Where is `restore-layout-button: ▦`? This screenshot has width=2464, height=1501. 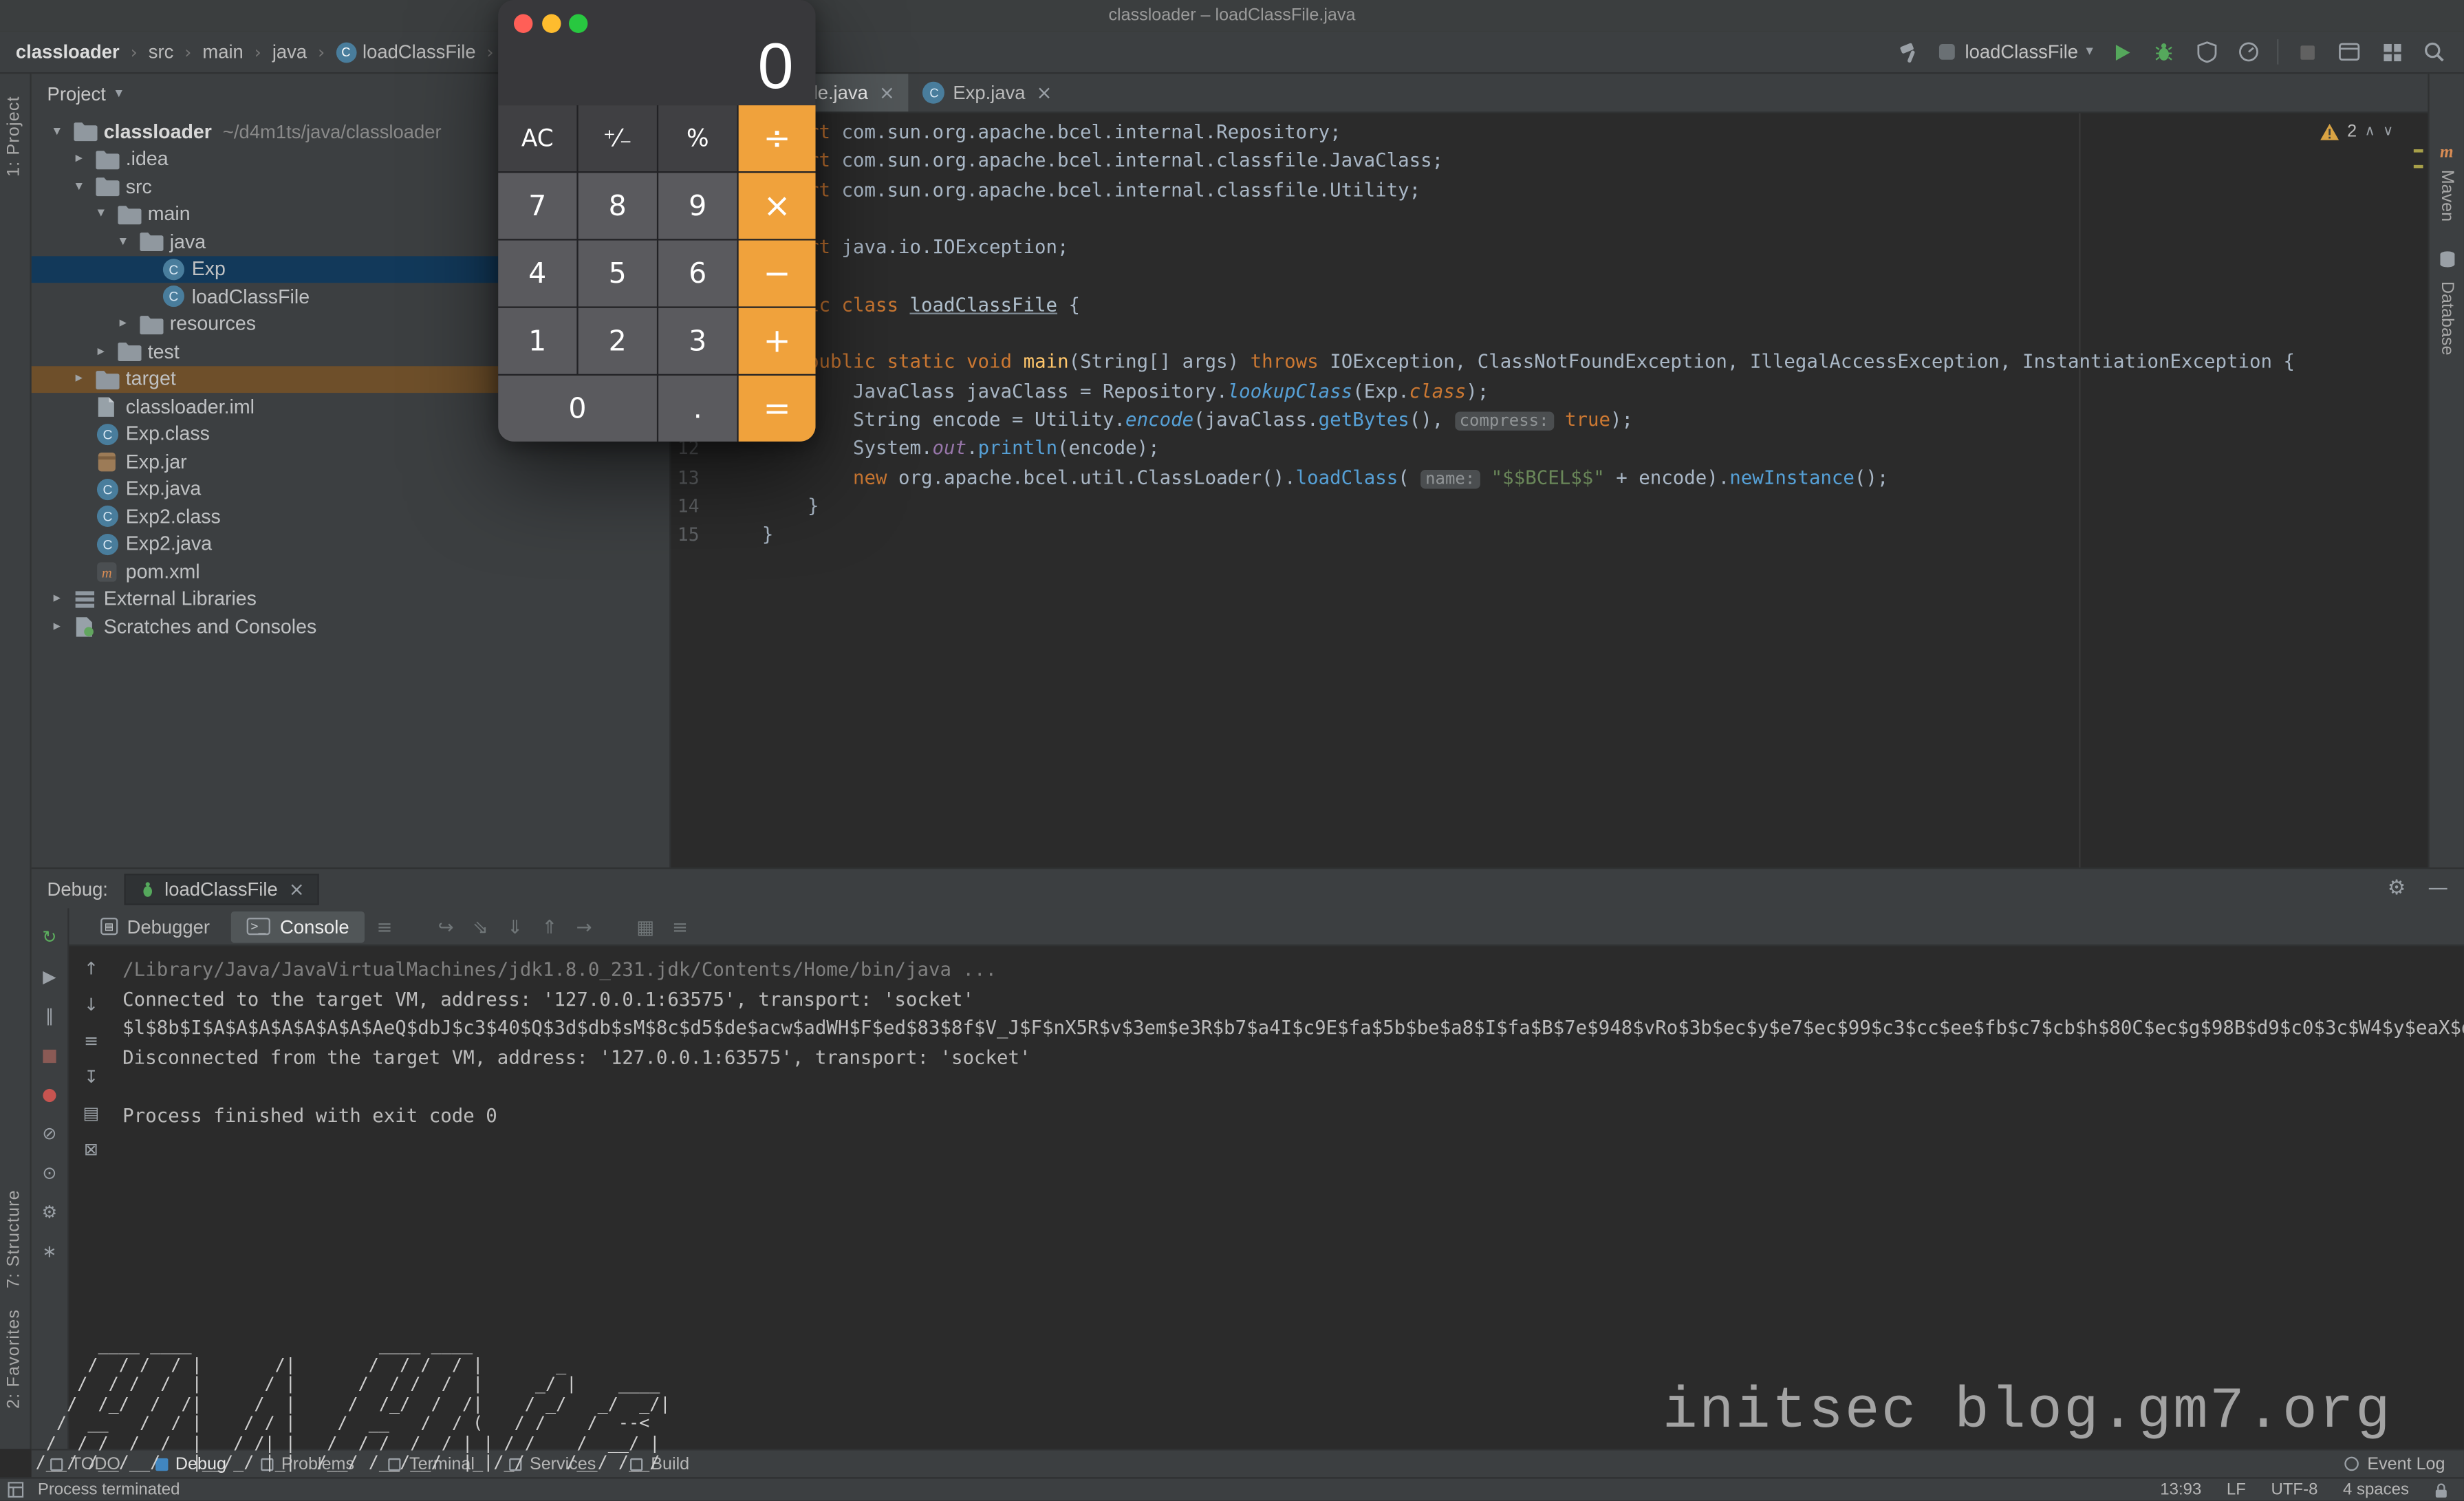 restore-layout-button: ▦ is located at coordinates (645, 926).